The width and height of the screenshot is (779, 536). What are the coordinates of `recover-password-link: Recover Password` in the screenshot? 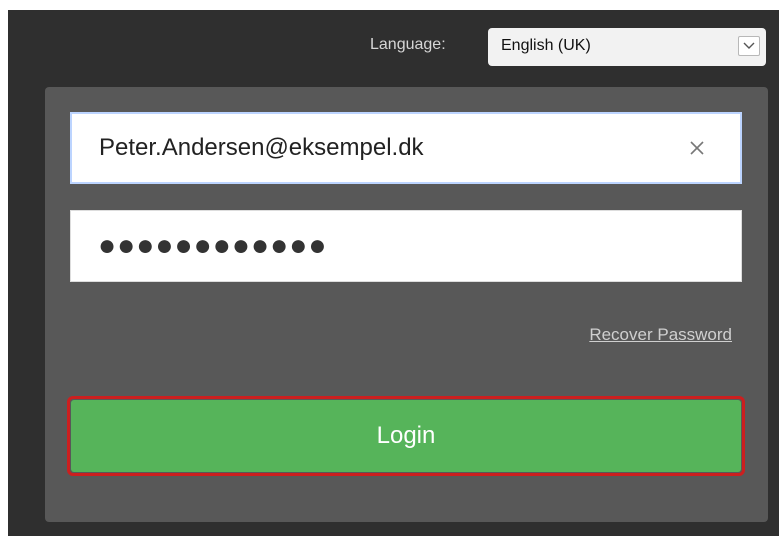 It's located at (660, 335).